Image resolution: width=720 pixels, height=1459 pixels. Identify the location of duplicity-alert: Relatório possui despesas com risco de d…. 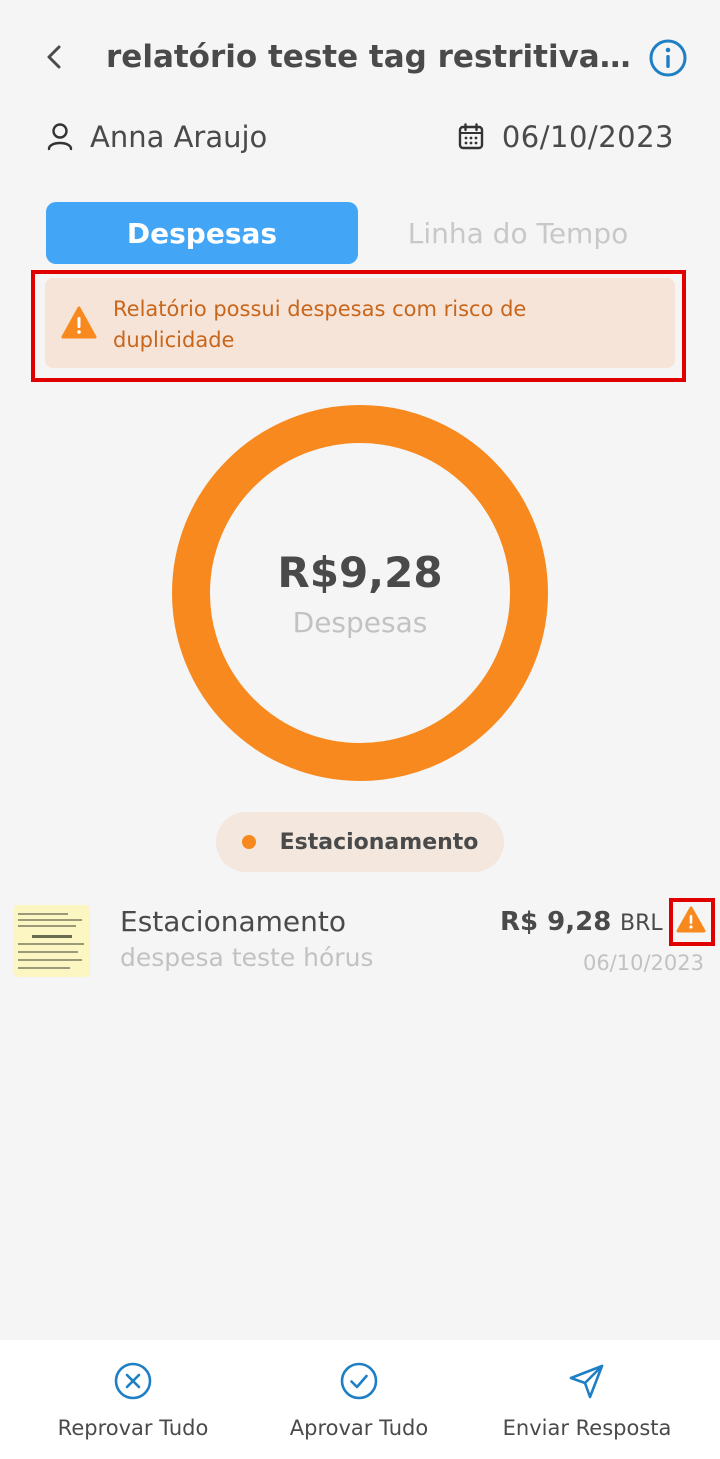
(360, 323).